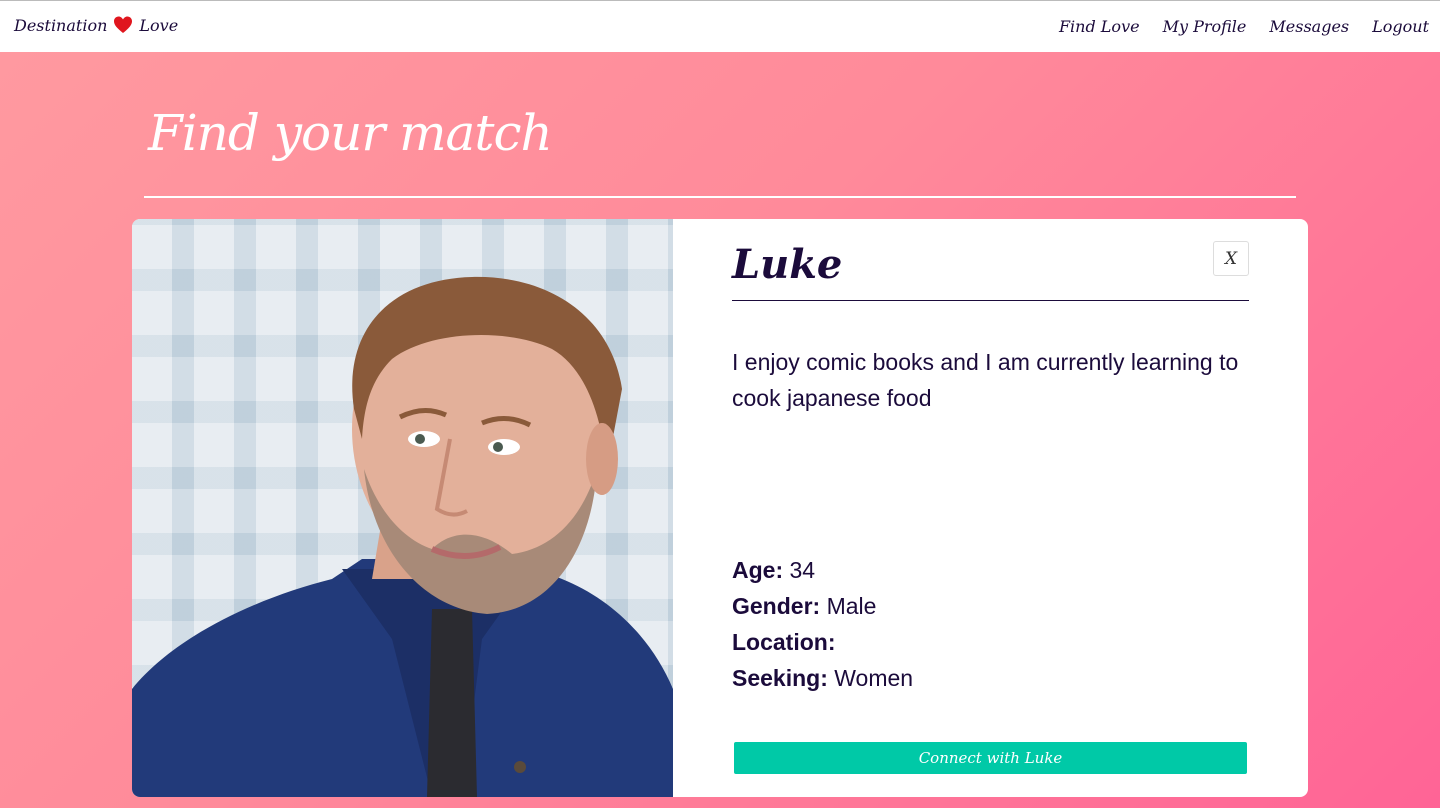 The width and height of the screenshot is (1440, 808). I want to click on detail-value: 34, so click(802, 570).